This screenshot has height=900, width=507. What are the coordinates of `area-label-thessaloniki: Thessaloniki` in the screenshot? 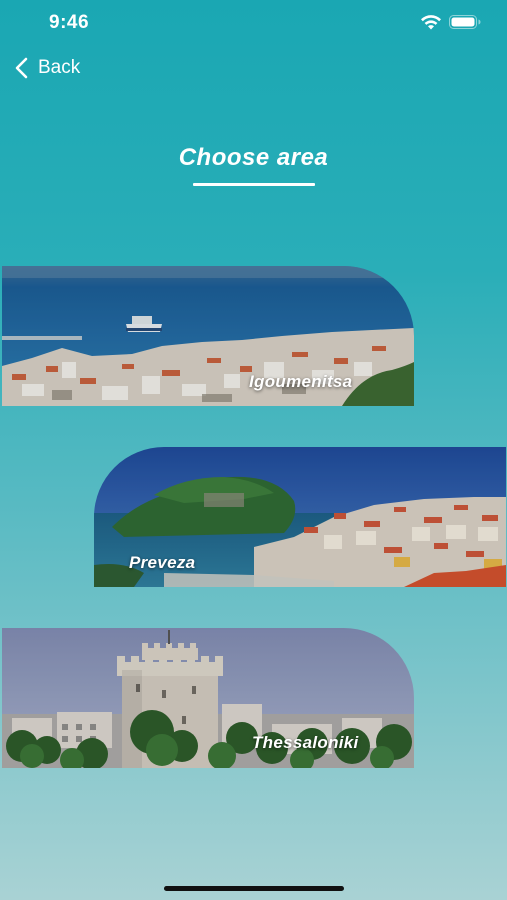 It's located at (305, 742).